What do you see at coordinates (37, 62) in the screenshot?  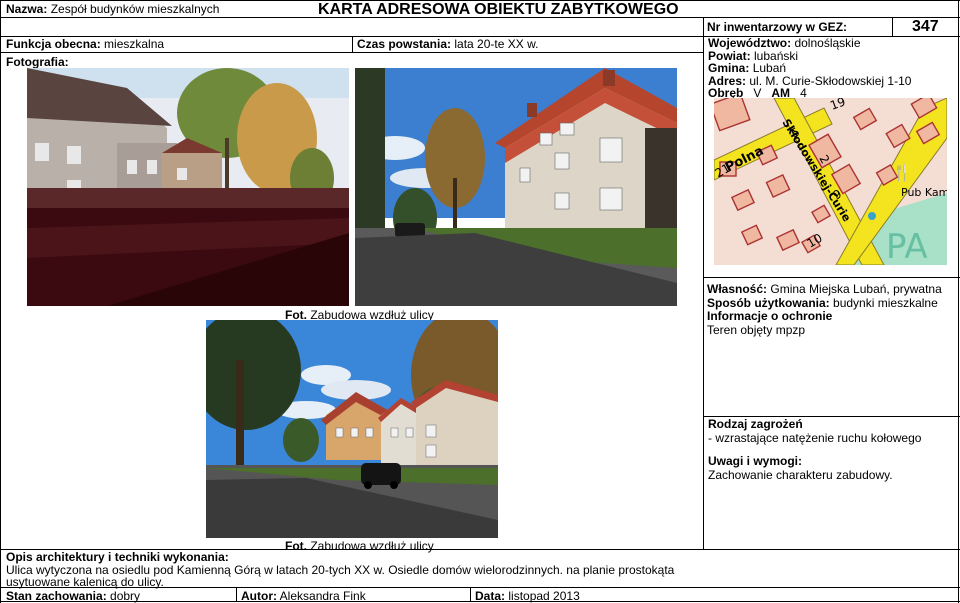 I see `fotografia-label: Fotografia:` at bounding box center [37, 62].